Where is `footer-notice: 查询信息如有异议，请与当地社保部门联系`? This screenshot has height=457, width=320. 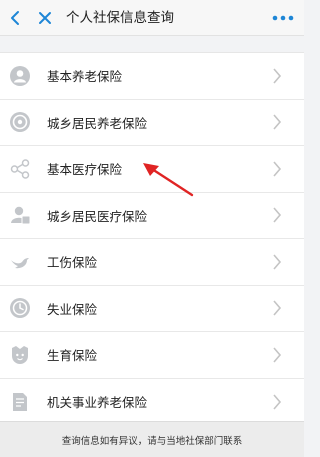
footer-notice: 查询信息如有异议，请与当地社保部门联系 is located at coordinates (152, 439).